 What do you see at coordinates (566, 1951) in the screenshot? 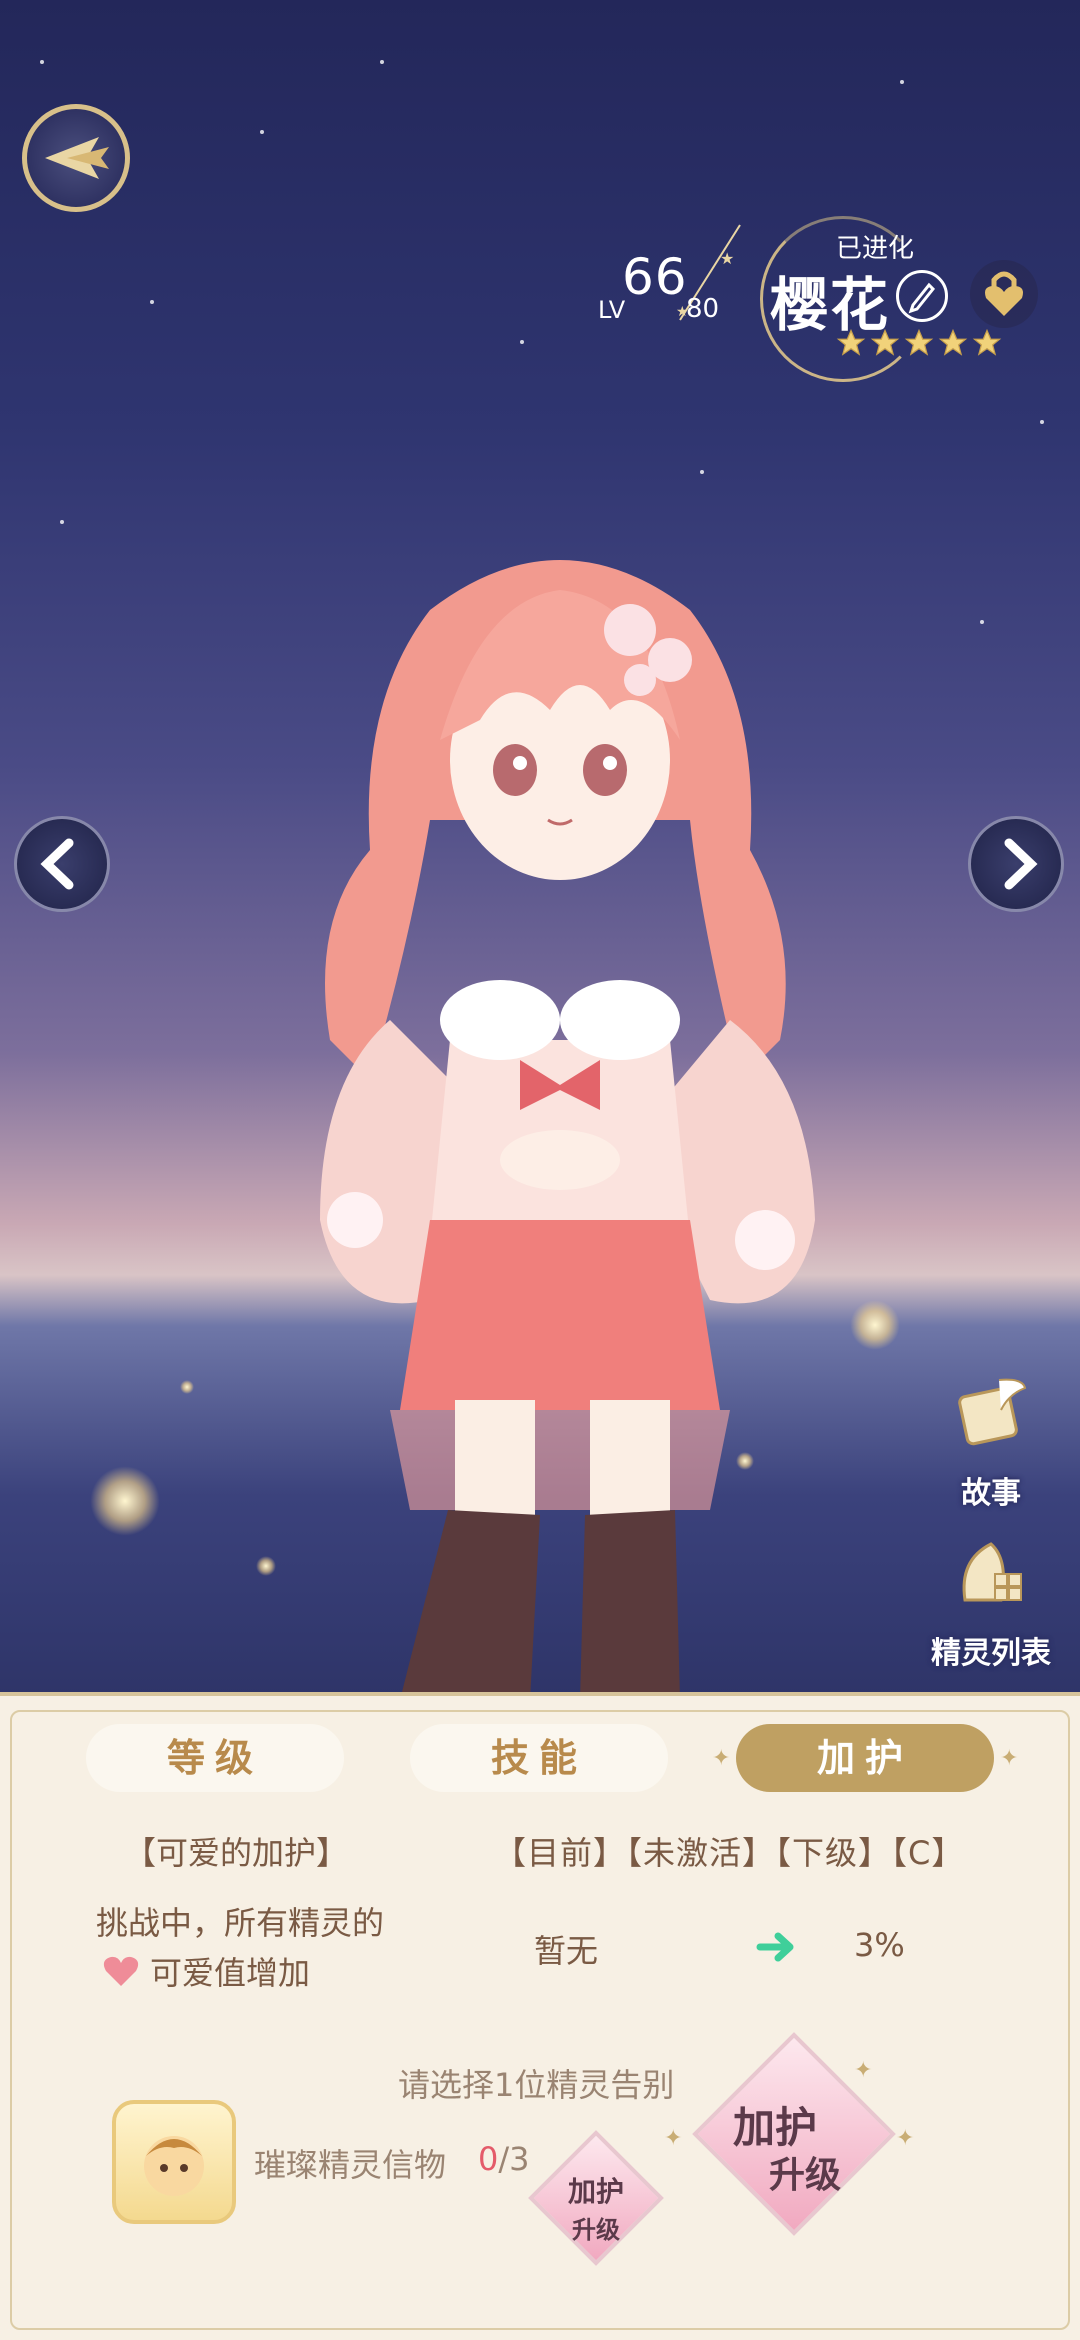
I see `current-value: 暂无` at bounding box center [566, 1951].